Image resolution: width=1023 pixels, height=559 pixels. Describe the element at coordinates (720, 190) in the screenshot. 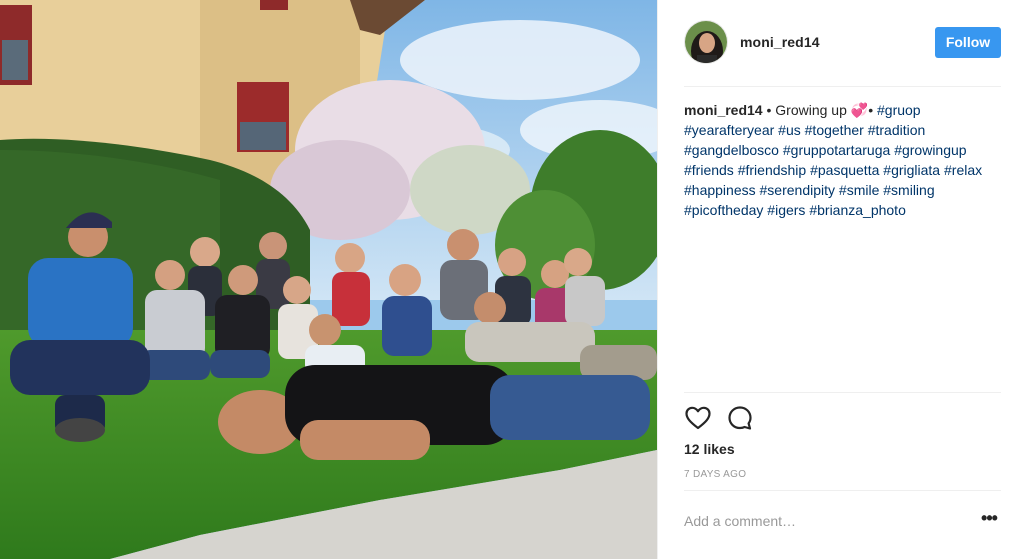

I see `hashtag-link: #happiness` at that location.